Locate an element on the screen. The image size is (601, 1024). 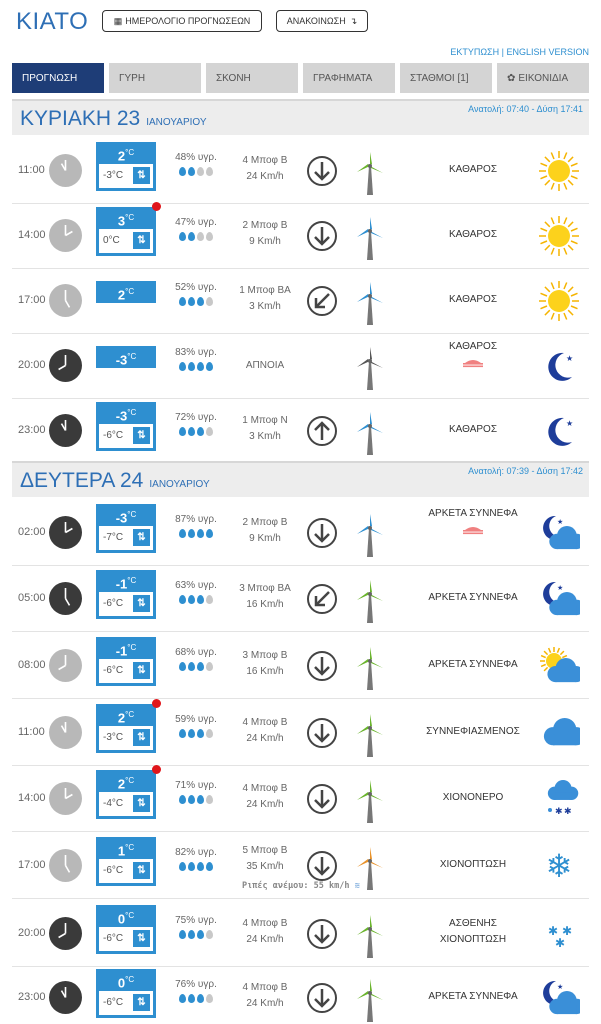
temperature-box: 0°C -6°C ⇅ is located at coordinates (126, 929).